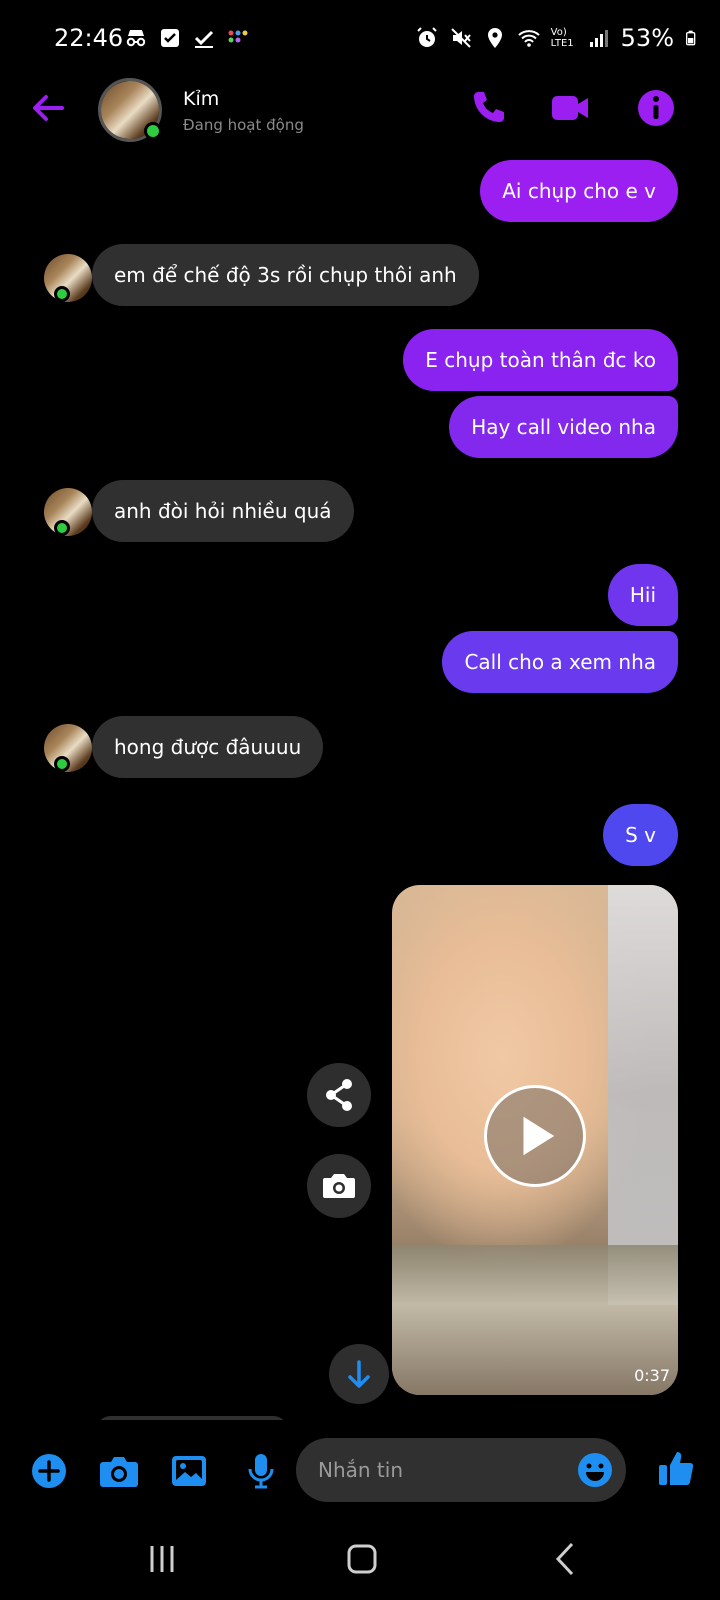  What do you see at coordinates (223, 511) in the screenshot?
I see `message-bubble-incoming: anh đòi hỏi nhiều quá` at bounding box center [223, 511].